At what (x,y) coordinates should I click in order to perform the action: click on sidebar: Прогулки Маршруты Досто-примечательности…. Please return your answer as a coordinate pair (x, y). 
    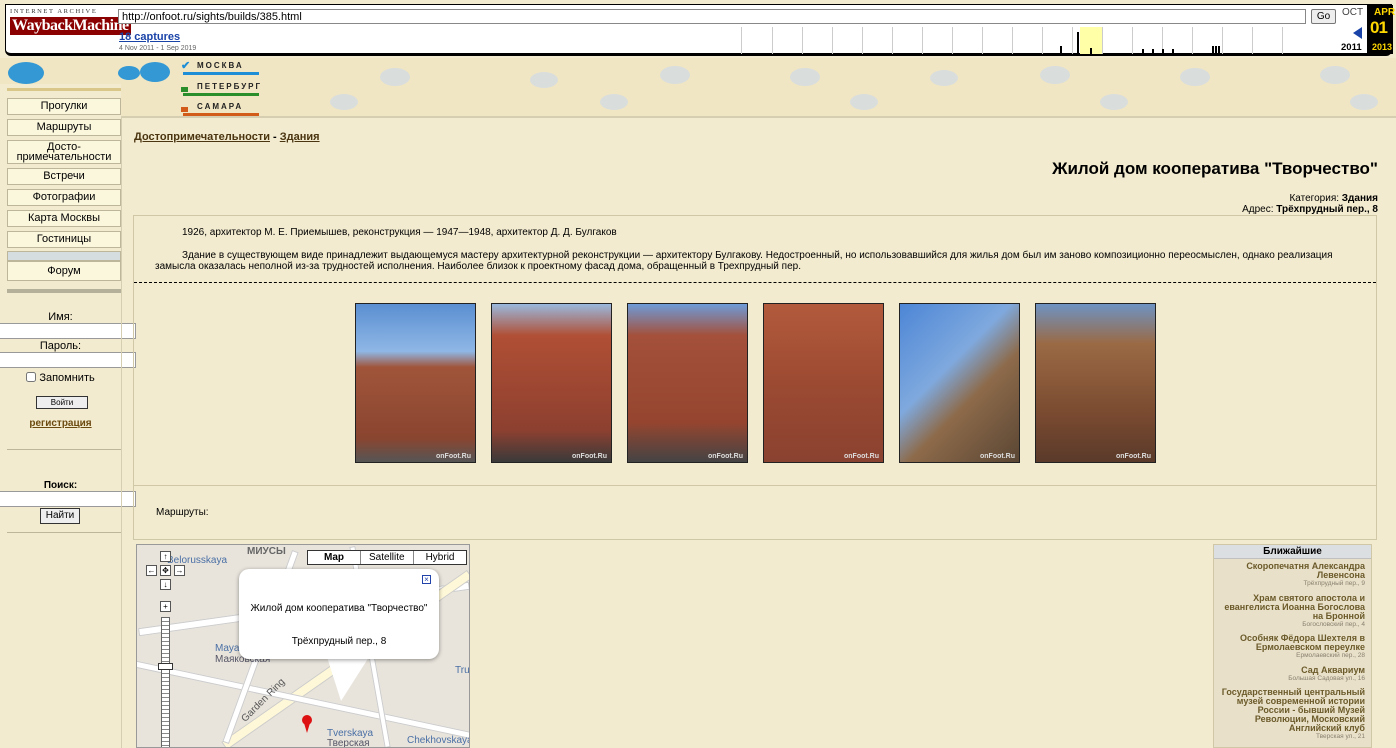
    Looking at the image, I should click on (68, 416).